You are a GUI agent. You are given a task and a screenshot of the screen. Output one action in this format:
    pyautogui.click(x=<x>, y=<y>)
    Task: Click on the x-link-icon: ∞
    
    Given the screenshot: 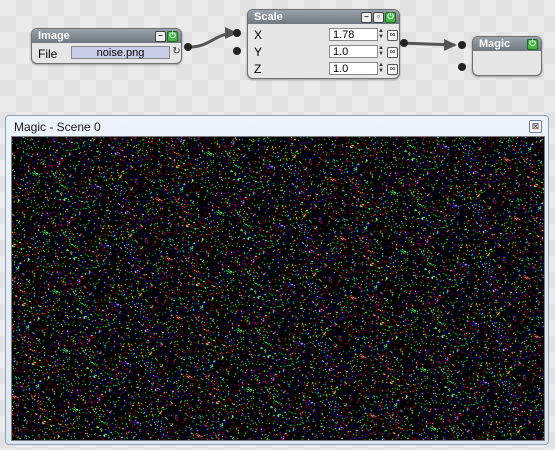 What is the action you would take?
    pyautogui.click(x=392, y=35)
    